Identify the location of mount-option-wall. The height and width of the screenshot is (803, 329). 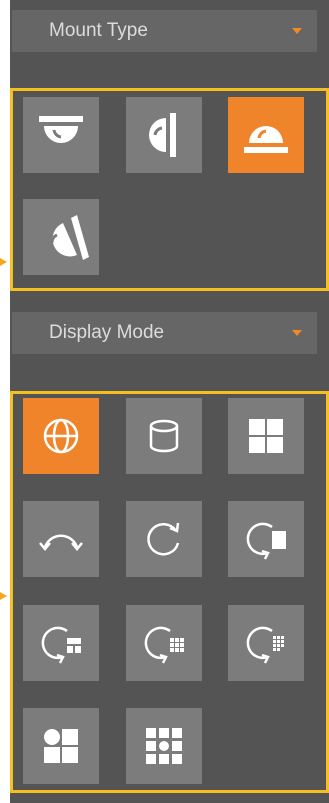
(164, 135).